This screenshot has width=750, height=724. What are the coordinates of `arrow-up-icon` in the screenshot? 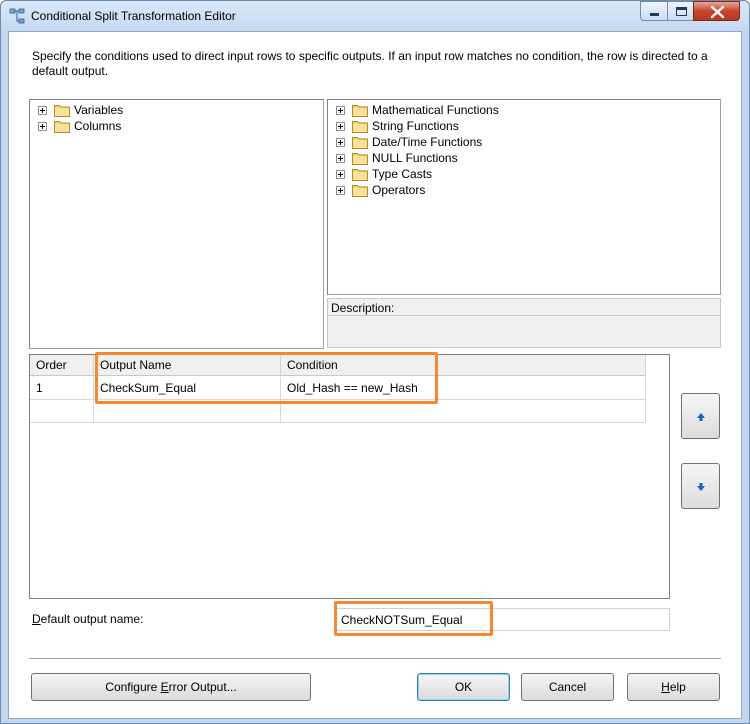 It's located at (701, 417).